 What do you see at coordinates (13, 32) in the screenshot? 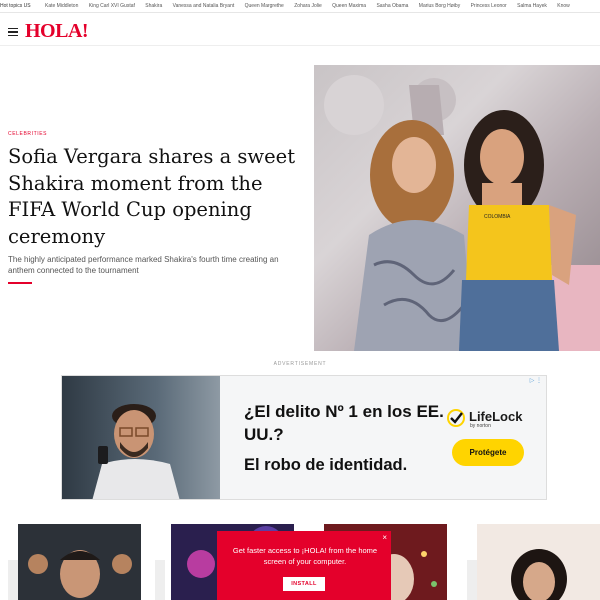
I see `hamburger-menu-icon` at bounding box center [13, 32].